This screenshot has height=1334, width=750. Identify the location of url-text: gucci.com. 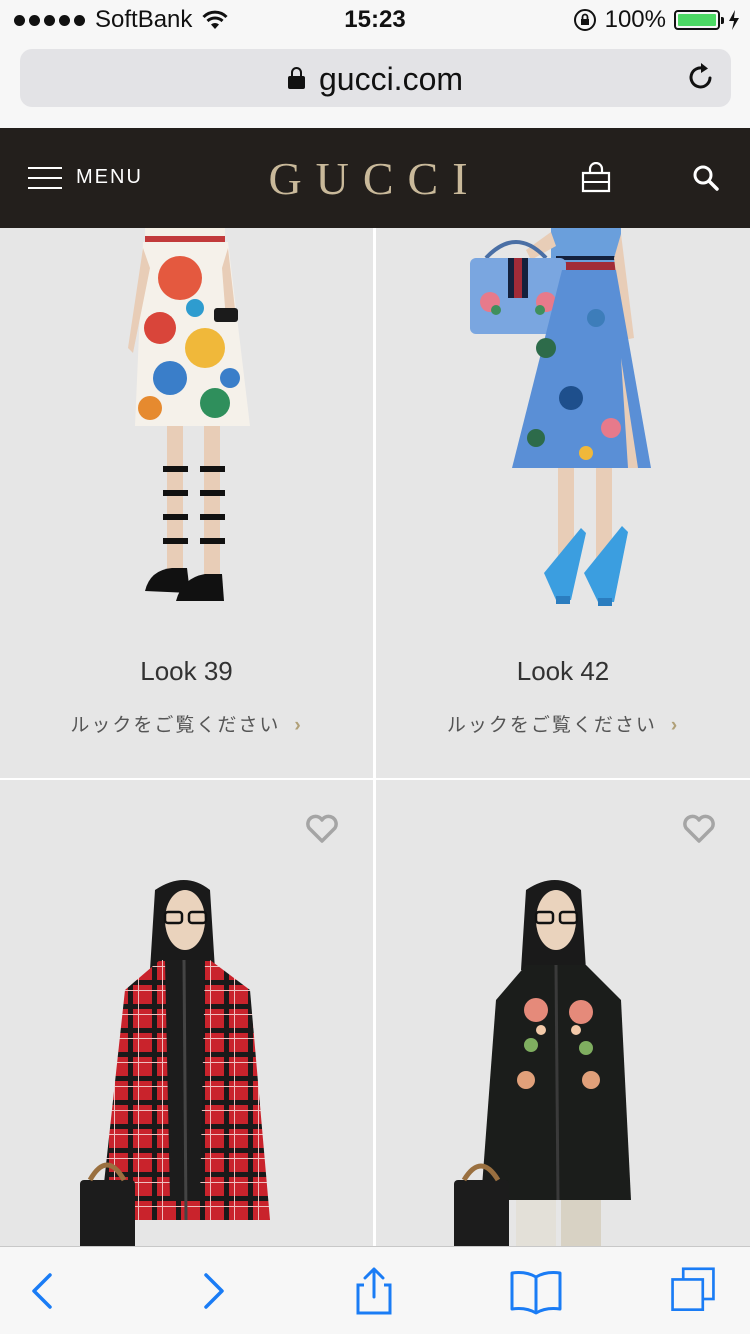
(391, 79).